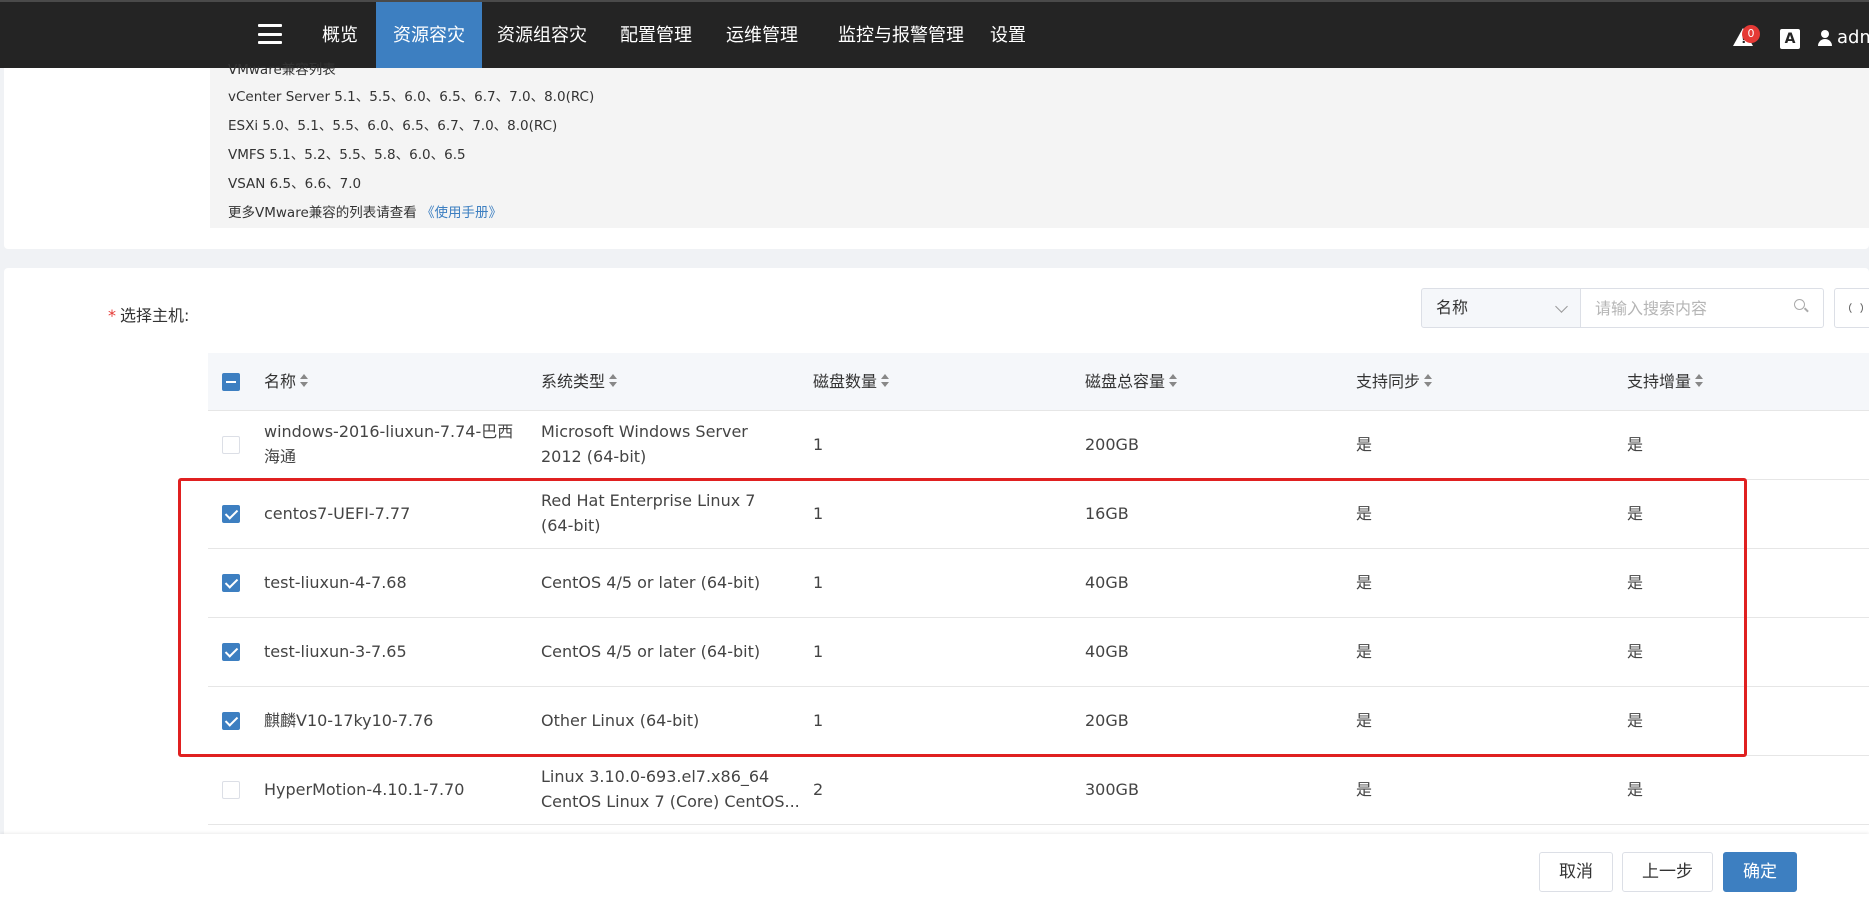 This screenshot has width=1869, height=897. What do you see at coordinates (1107, 582) in the screenshot?
I see `disk-capacity: 40GB` at bounding box center [1107, 582].